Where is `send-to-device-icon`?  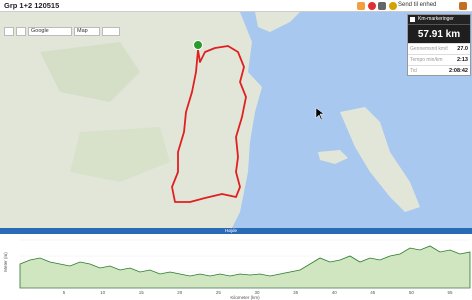
send-to-device-icon is located at coordinates (393, 6).